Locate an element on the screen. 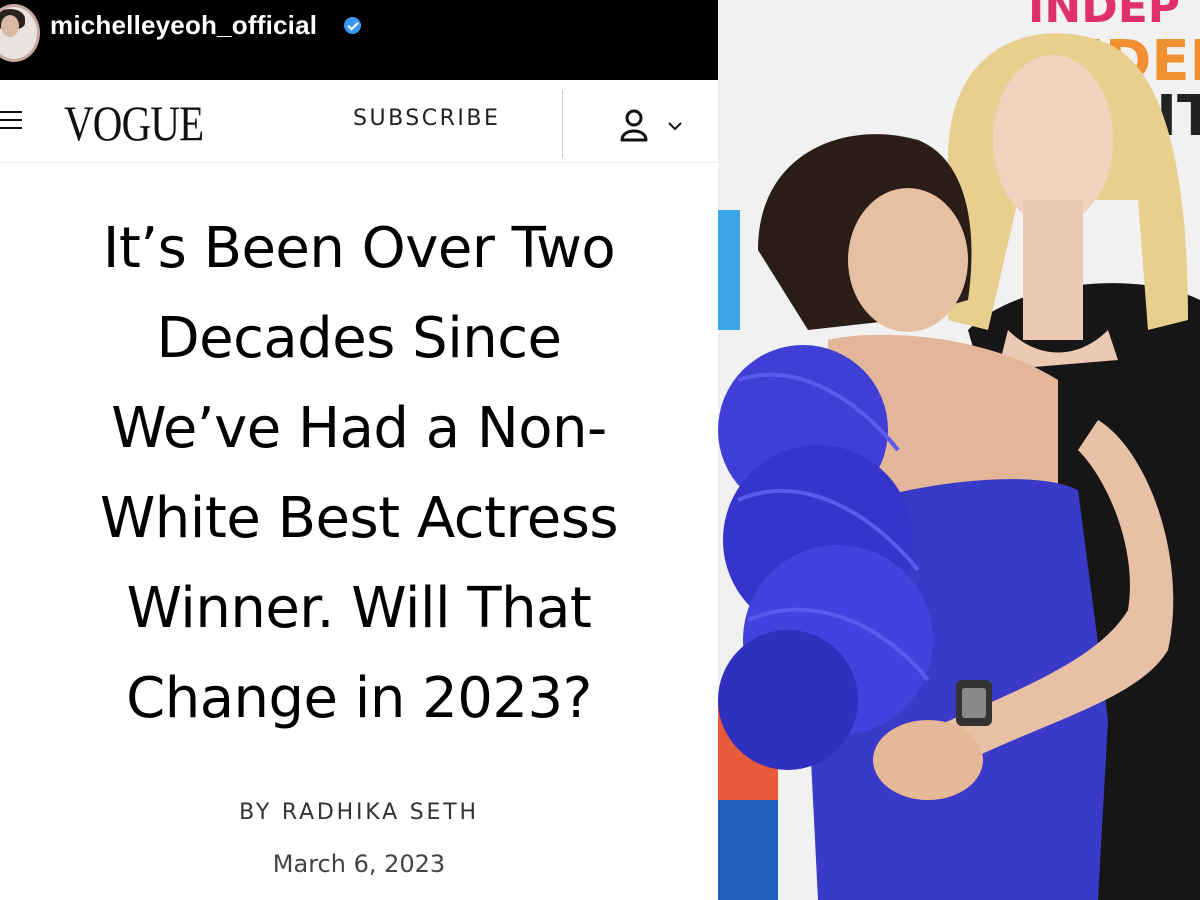  header-divider is located at coordinates (562, 124).